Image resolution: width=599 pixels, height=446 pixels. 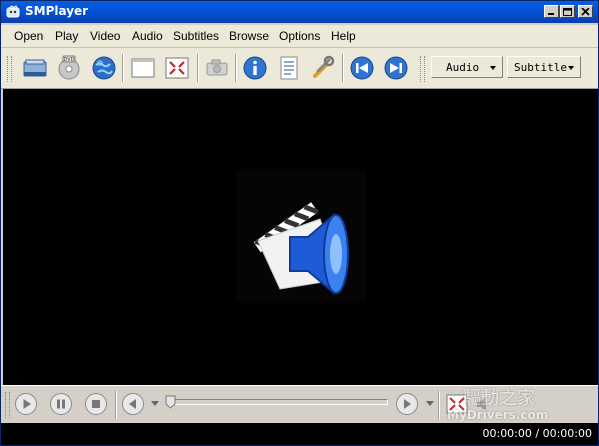 What do you see at coordinates (299, 12) in the screenshot?
I see `title-bar: SMPlayer` at bounding box center [299, 12].